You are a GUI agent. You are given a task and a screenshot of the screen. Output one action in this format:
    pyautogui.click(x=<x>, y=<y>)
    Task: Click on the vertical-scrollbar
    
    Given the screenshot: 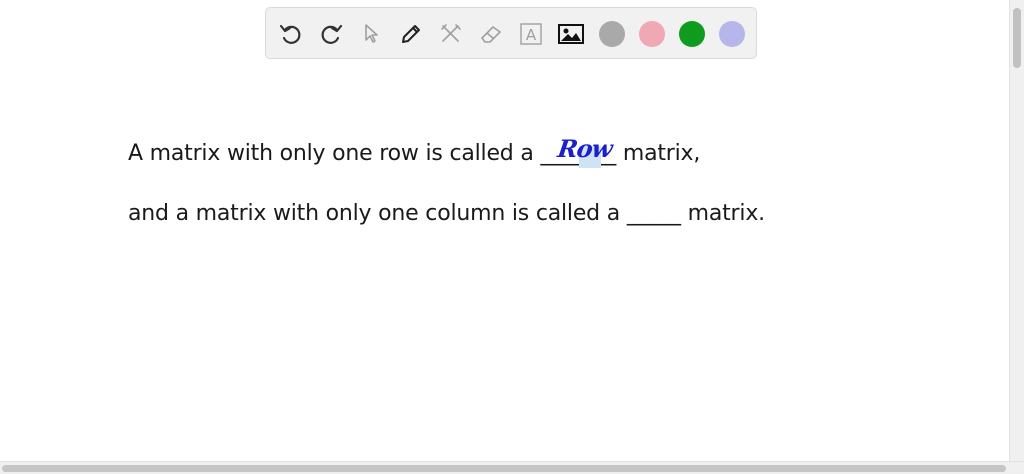 What is the action you would take?
    pyautogui.click(x=1016, y=231)
    